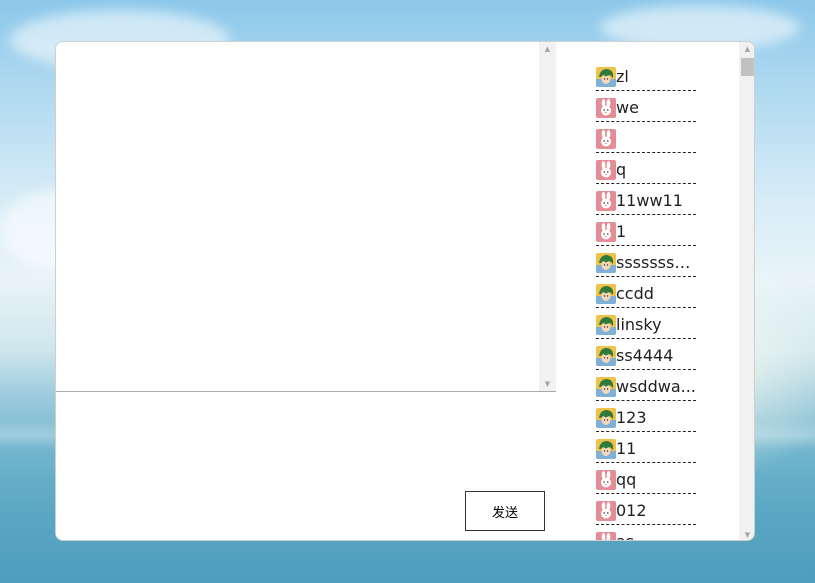 The width and height of the screenshot is (815, 583). What do you see at coordinates (635, 293) in the screenshot?
I see `user-name: ccdd` at bounding box center [635, 293].